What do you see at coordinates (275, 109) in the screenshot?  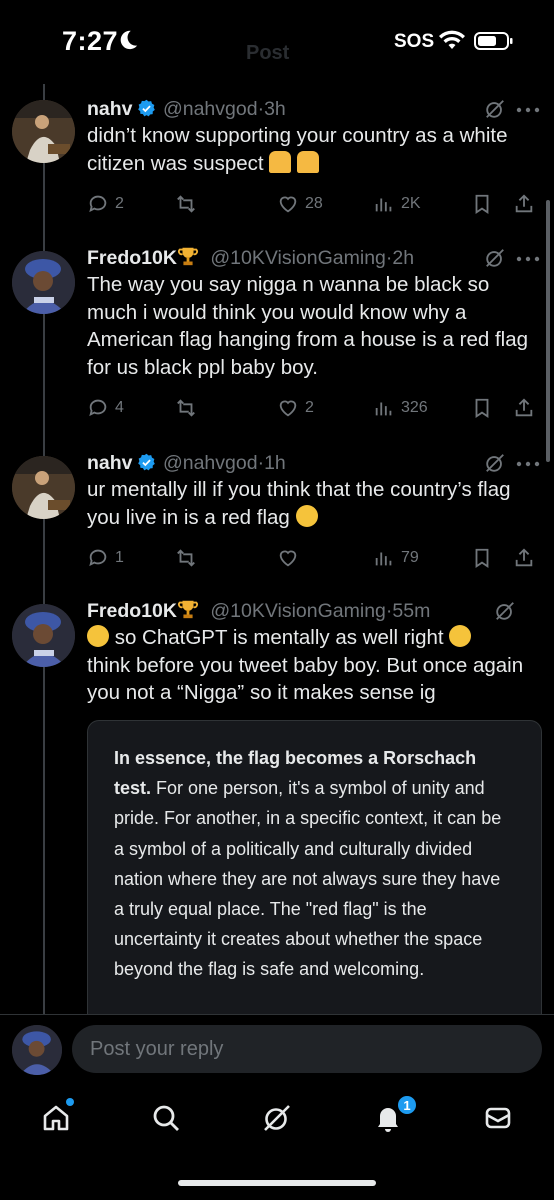 I see `tweet-time: 3h` at bounding box center [275, 109].